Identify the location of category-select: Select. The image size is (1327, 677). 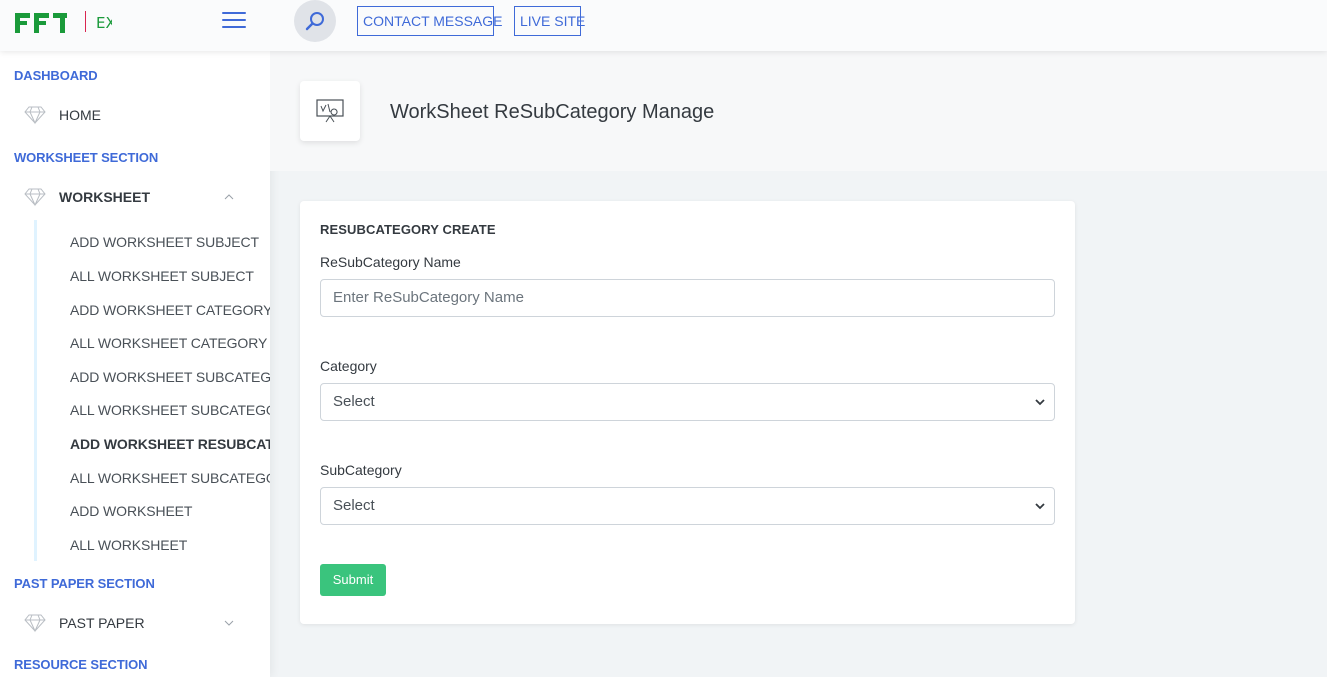
(687, 402).